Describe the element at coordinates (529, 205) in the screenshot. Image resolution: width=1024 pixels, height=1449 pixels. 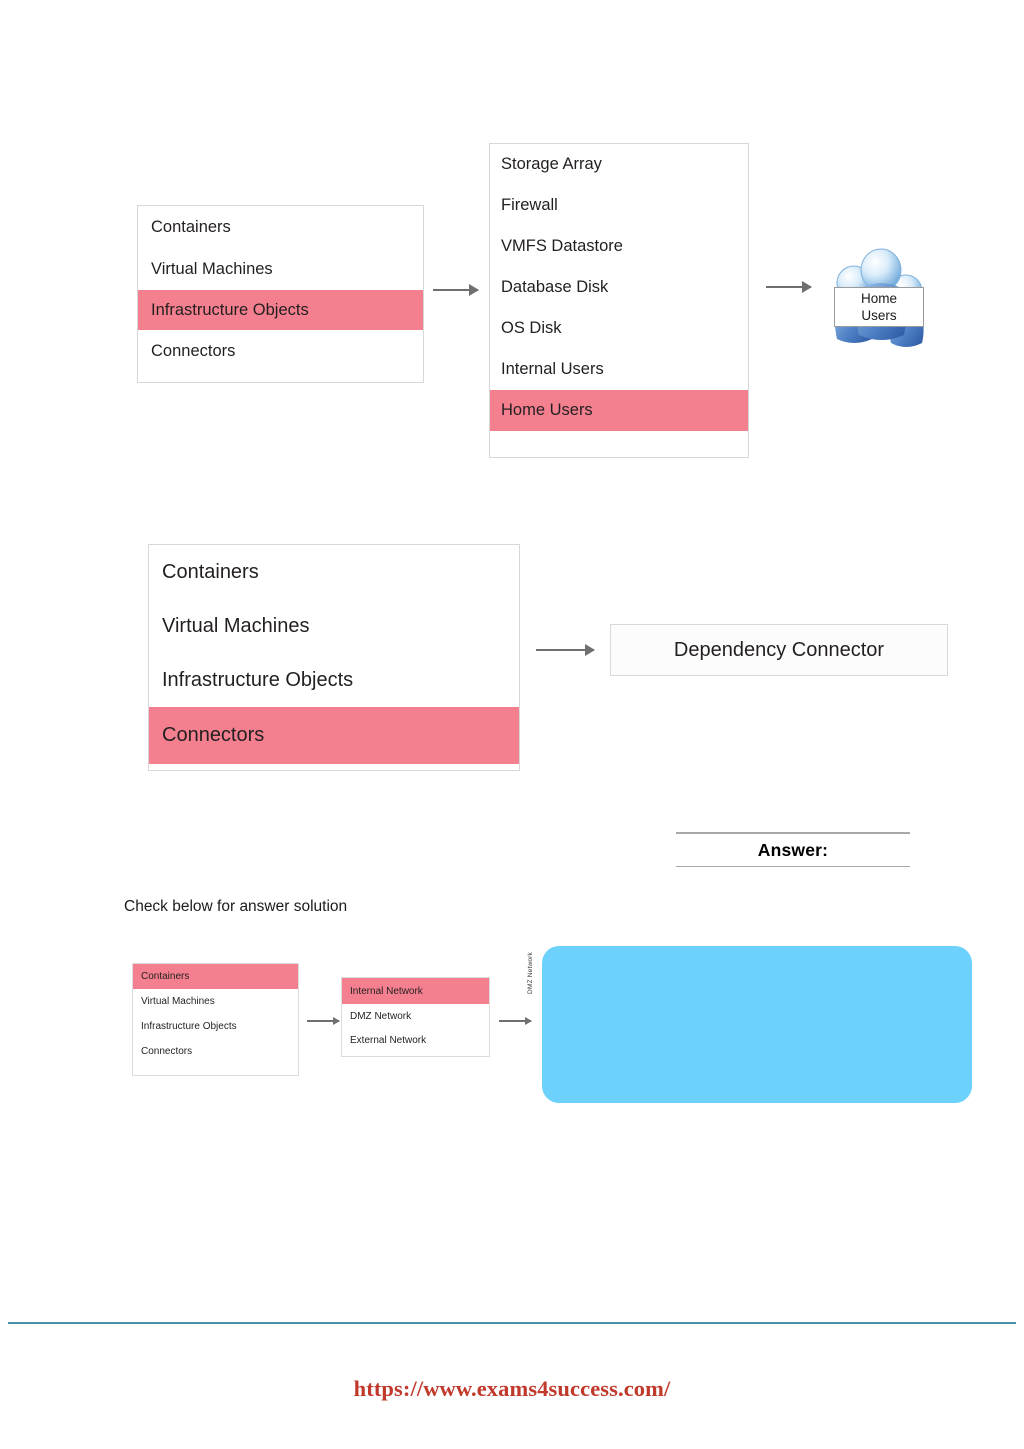
I see `list-item-label: Firewall` at that location.